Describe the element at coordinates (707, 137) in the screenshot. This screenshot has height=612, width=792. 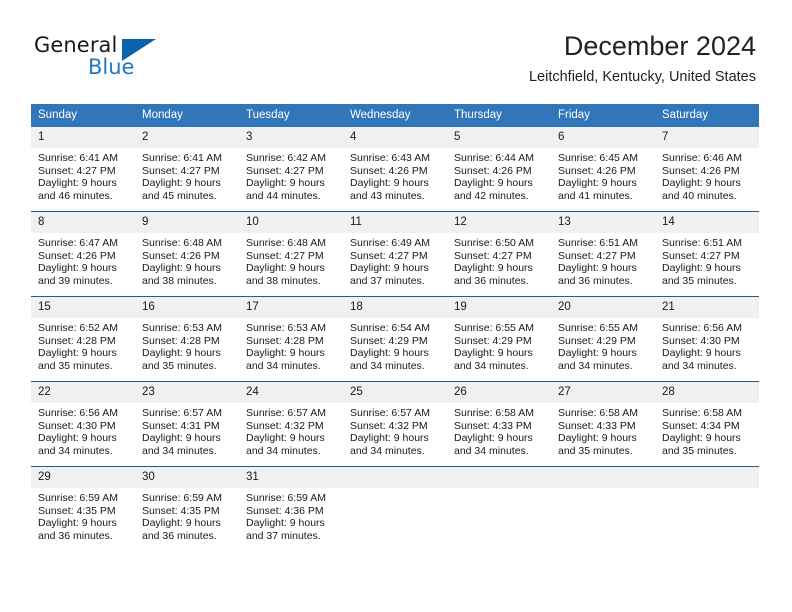
I see `day-number: 7` at that location.